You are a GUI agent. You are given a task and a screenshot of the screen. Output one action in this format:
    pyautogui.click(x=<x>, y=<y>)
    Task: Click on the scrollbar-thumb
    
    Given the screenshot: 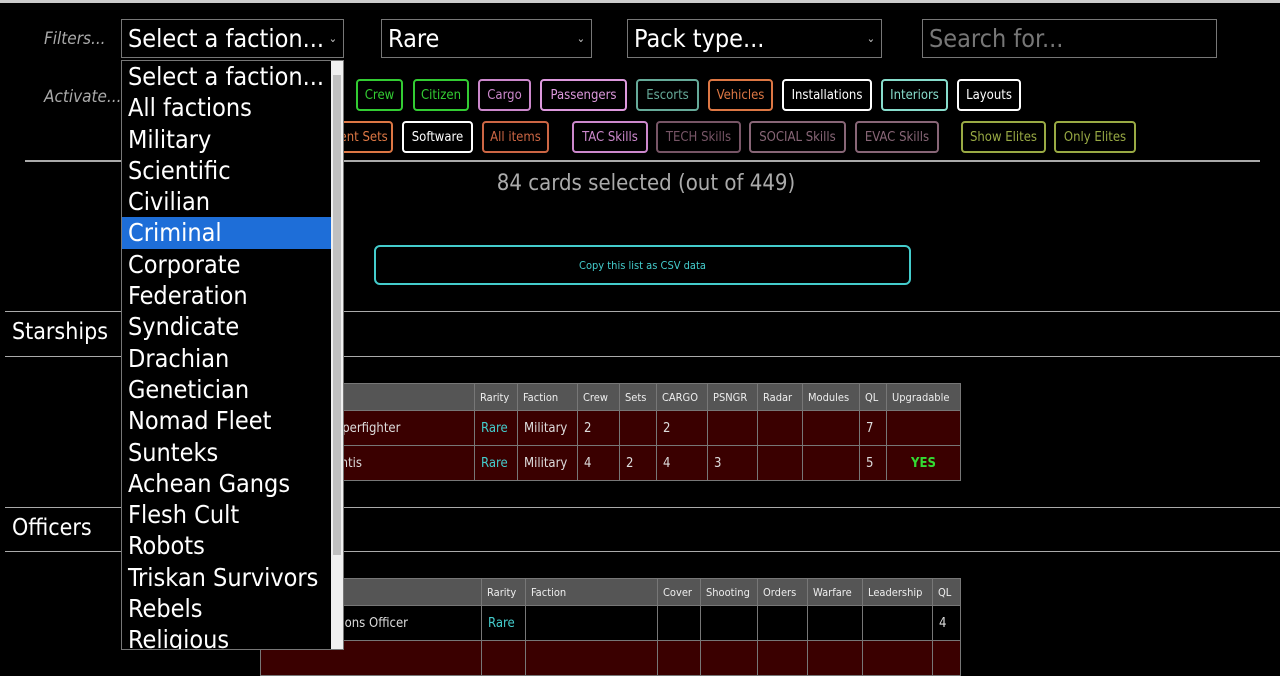 What is the action you would take?
    pyautogui.click(x=337, y=315)
    